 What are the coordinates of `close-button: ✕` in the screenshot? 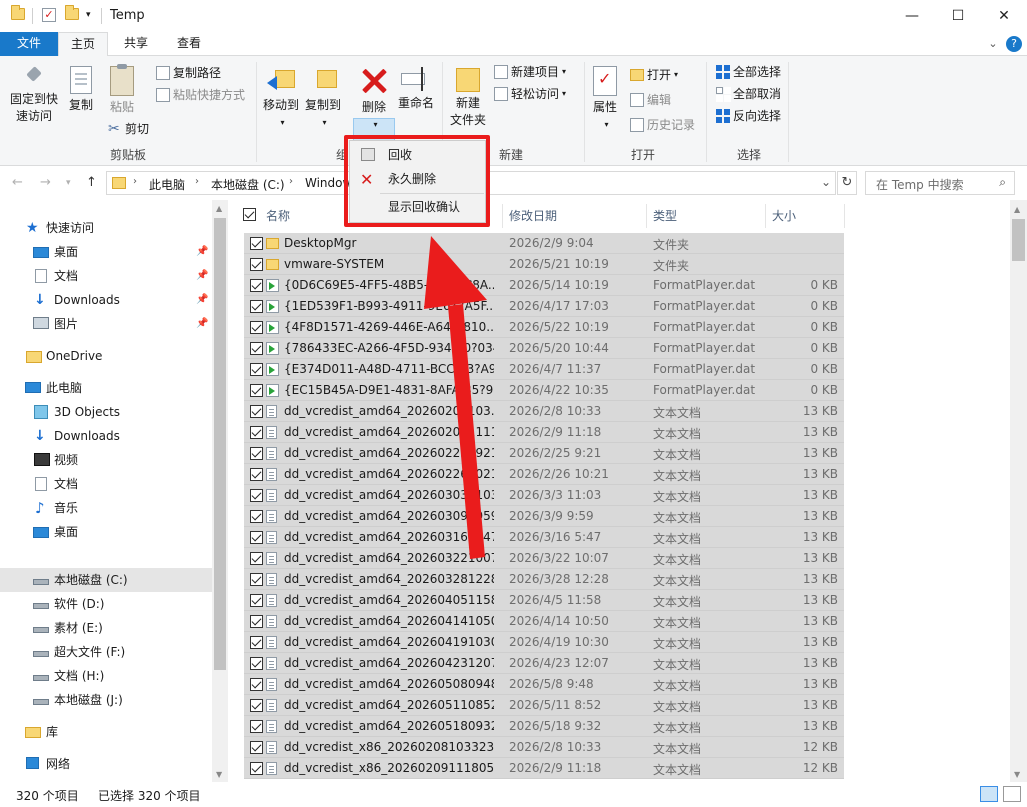 It's located at (1004, 16).